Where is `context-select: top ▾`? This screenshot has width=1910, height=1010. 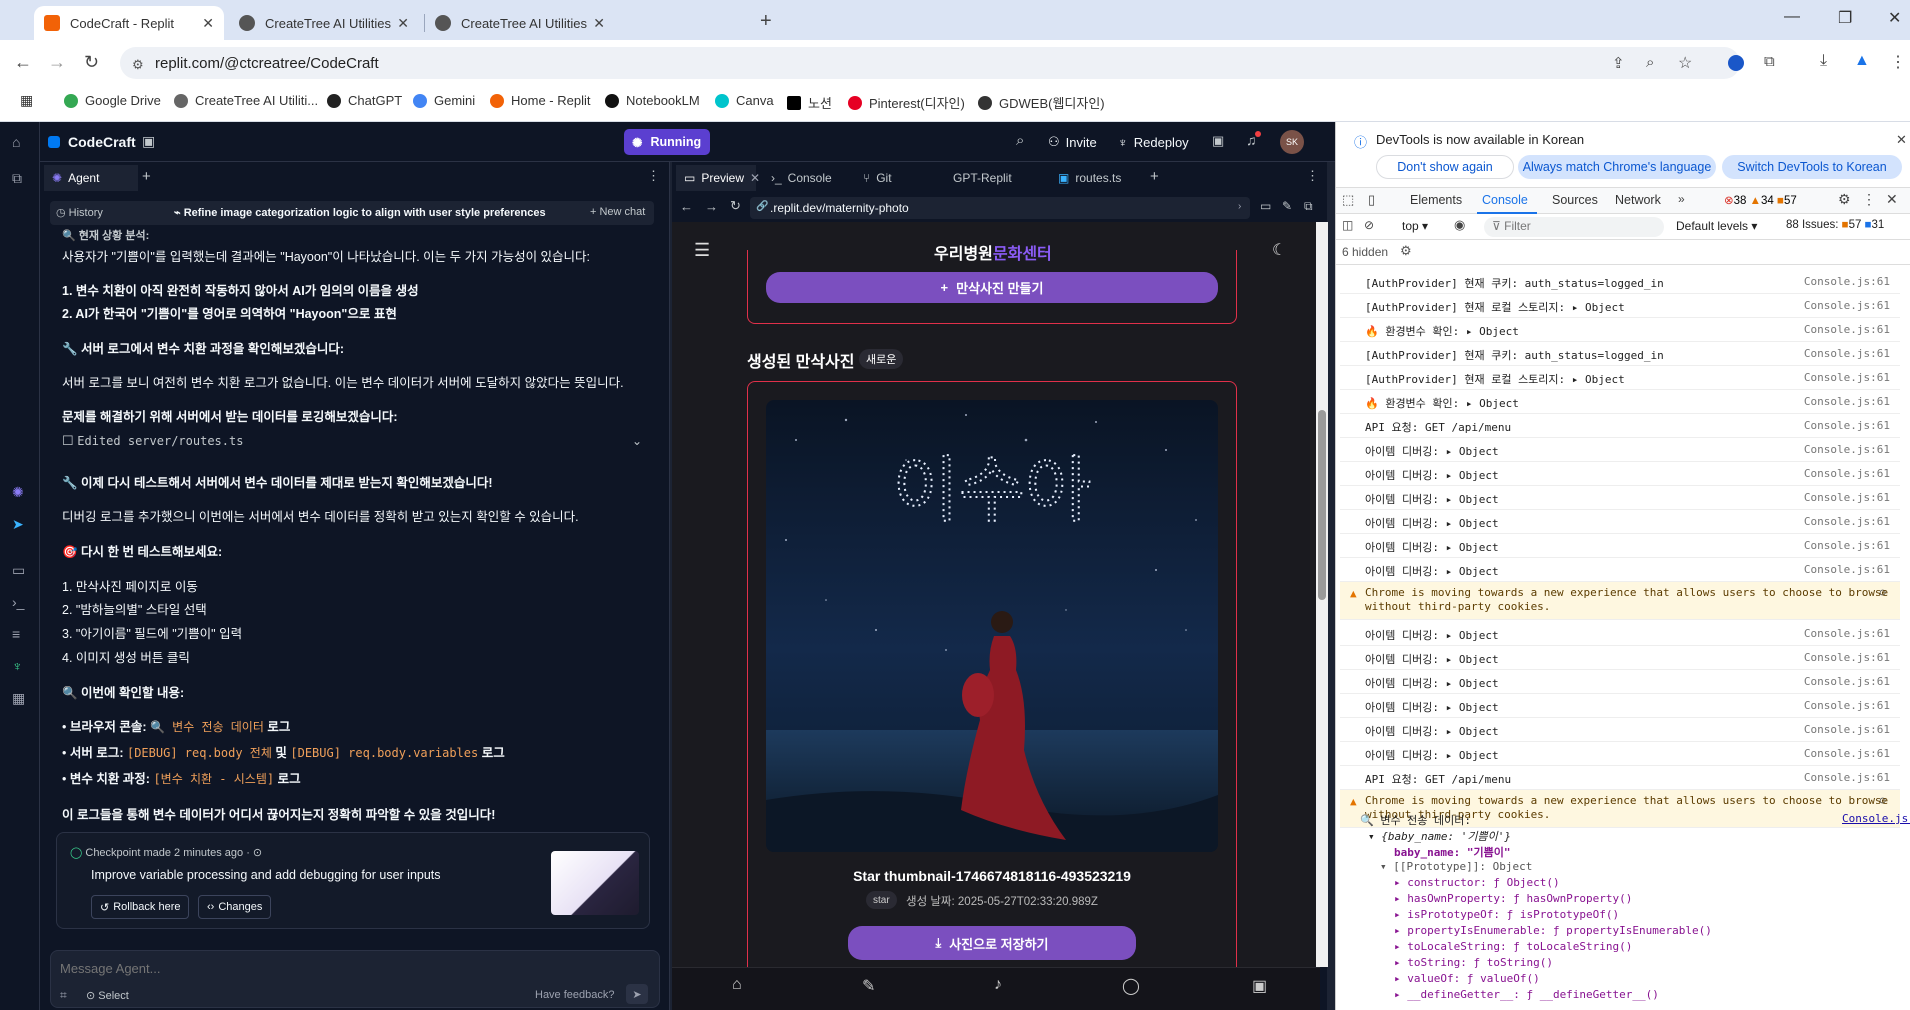
context-select: top ▾ is located at coordinates (1415, 226).